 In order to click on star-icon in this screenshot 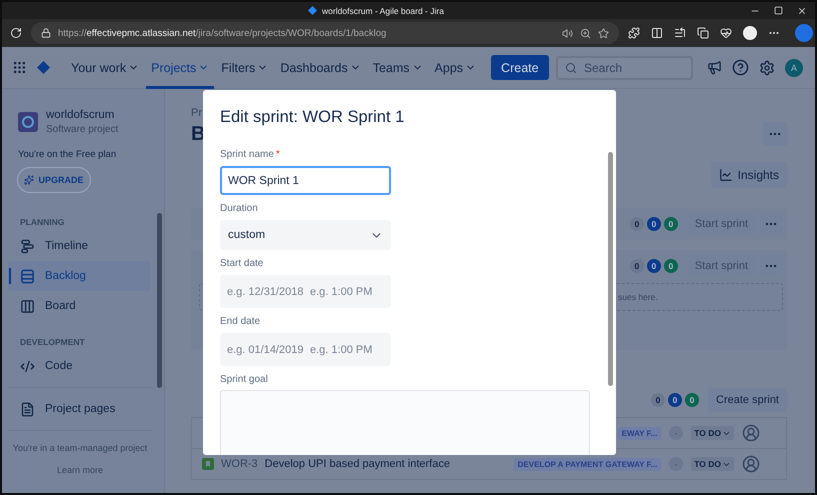, I will do `click(603, 33)`.